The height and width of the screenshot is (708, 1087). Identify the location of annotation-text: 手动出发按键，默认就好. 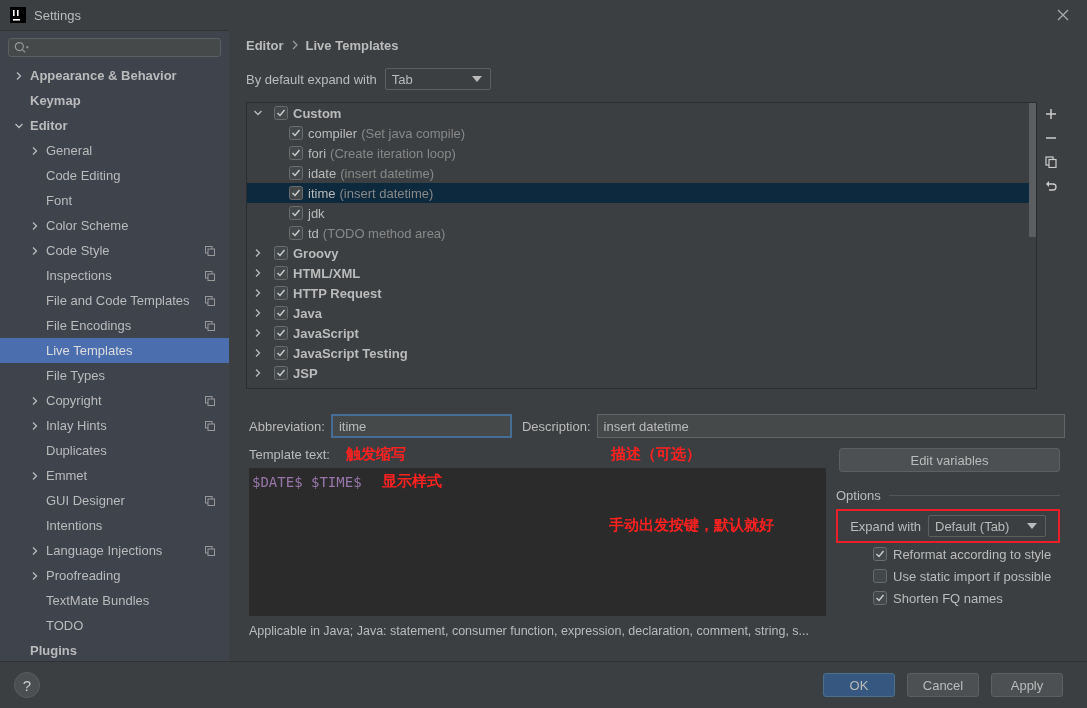
(691, 525).